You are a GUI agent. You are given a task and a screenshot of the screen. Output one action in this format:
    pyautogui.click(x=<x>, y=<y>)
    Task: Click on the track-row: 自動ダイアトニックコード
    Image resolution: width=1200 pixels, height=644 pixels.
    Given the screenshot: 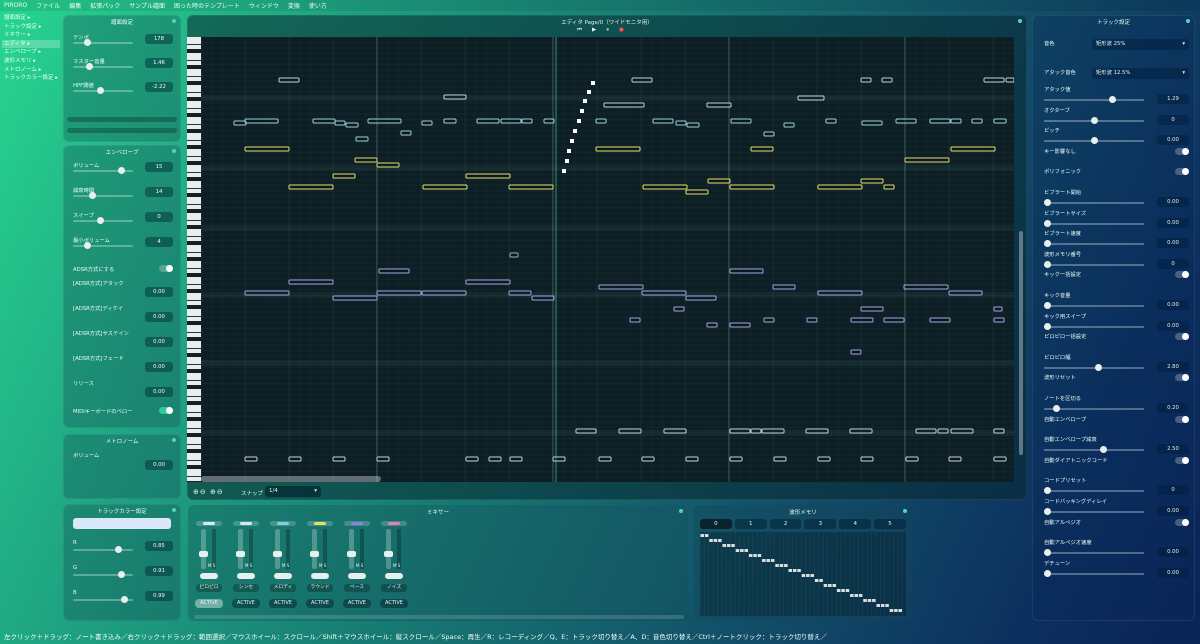 What is the action you would take?
    pyautogui.click(x=1116, y=466)
    